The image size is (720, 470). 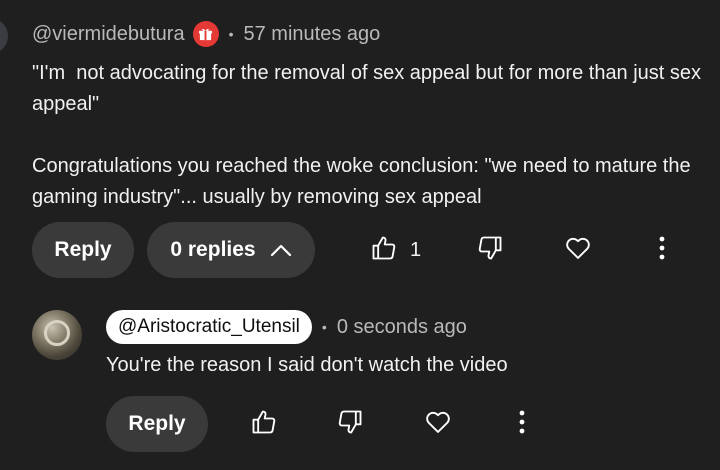 I want to click on reply-reply-button: Reply, so click(x=157, y=424).